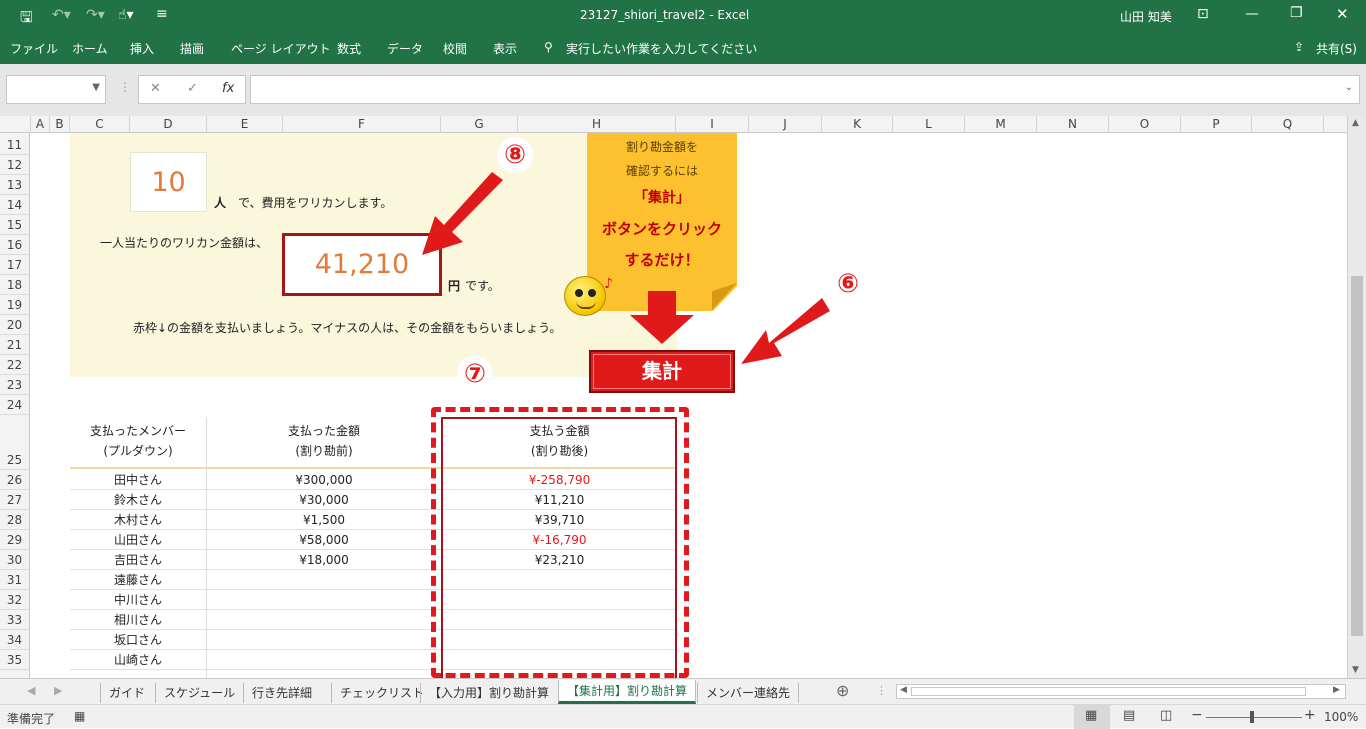 The width and height of the screenshot is (1366, 729). Describe the element at coordinates (842, 690) in the screenshot. I see `add-sheet-icon: ⊕` at that location.